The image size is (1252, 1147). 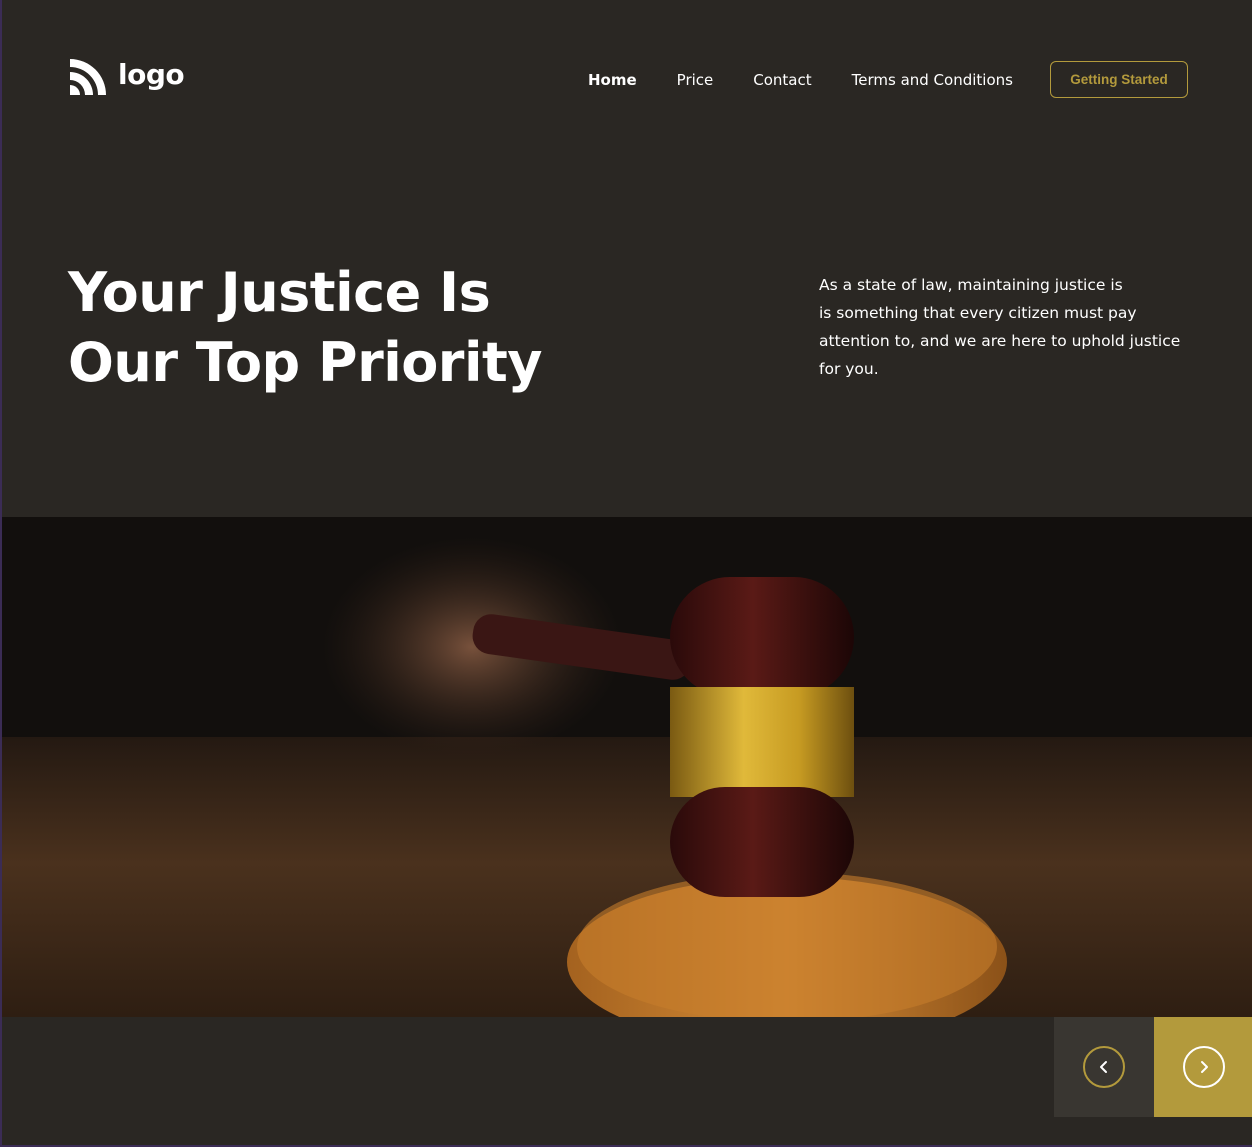 I want to click on getting-started-button: Getting Started, so click(x=1119, y=79).